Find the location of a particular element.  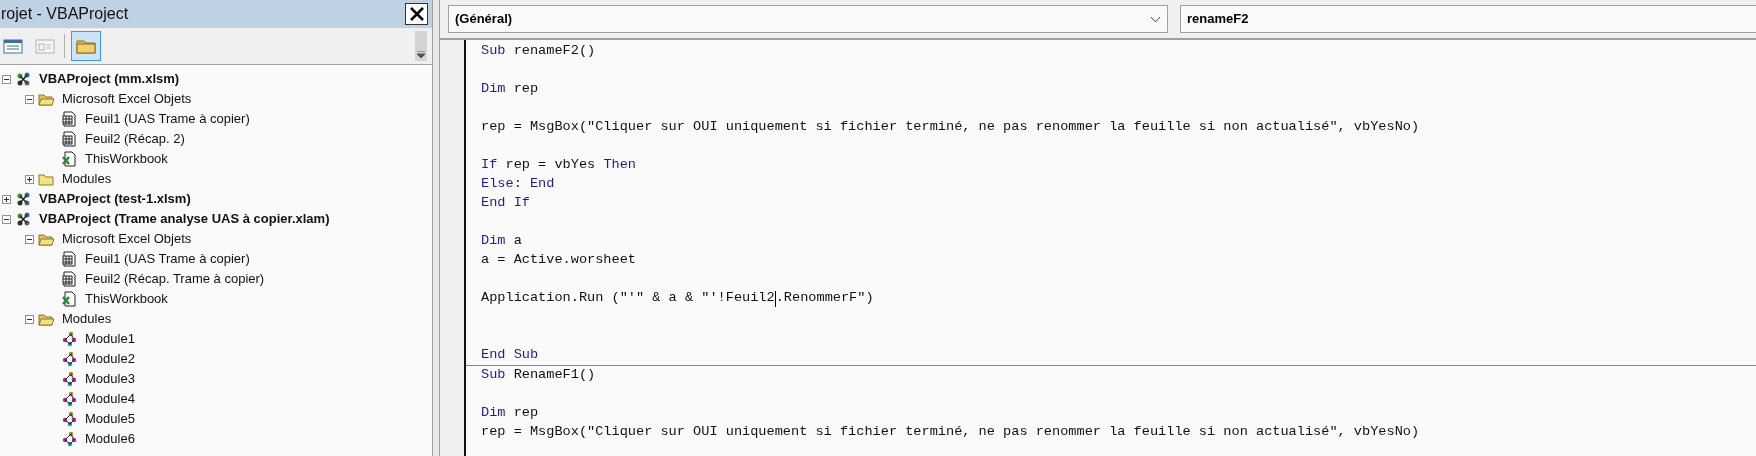

close-icon is located at coordinates (416, 14).